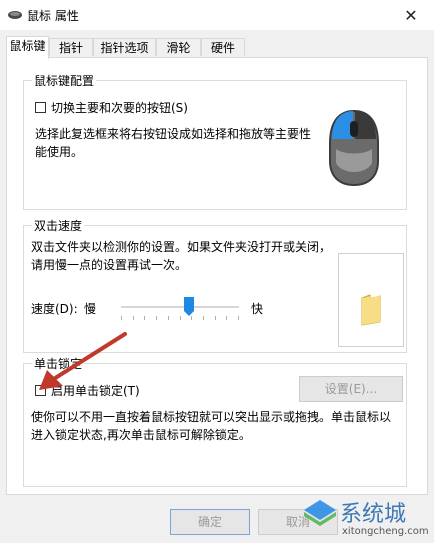 This screenshot has width=434, height=543. I want to click on watermark-url: xitongcheng.com, so click(385, 531).